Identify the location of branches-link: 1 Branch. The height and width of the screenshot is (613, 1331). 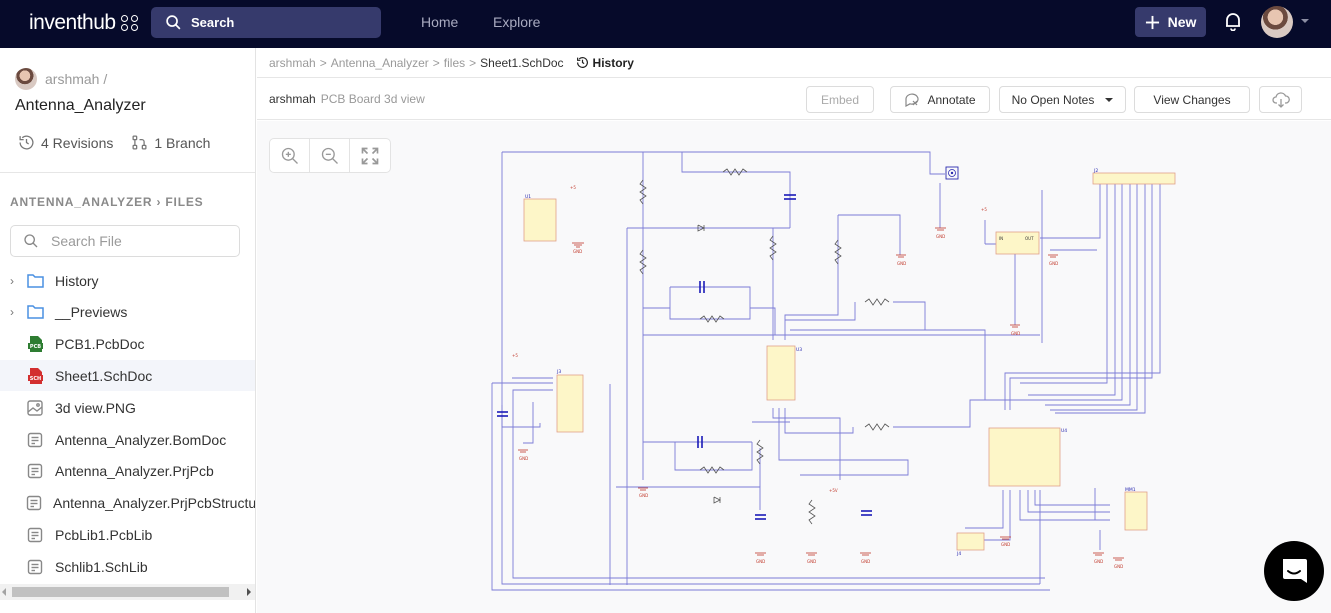
(170, 142).